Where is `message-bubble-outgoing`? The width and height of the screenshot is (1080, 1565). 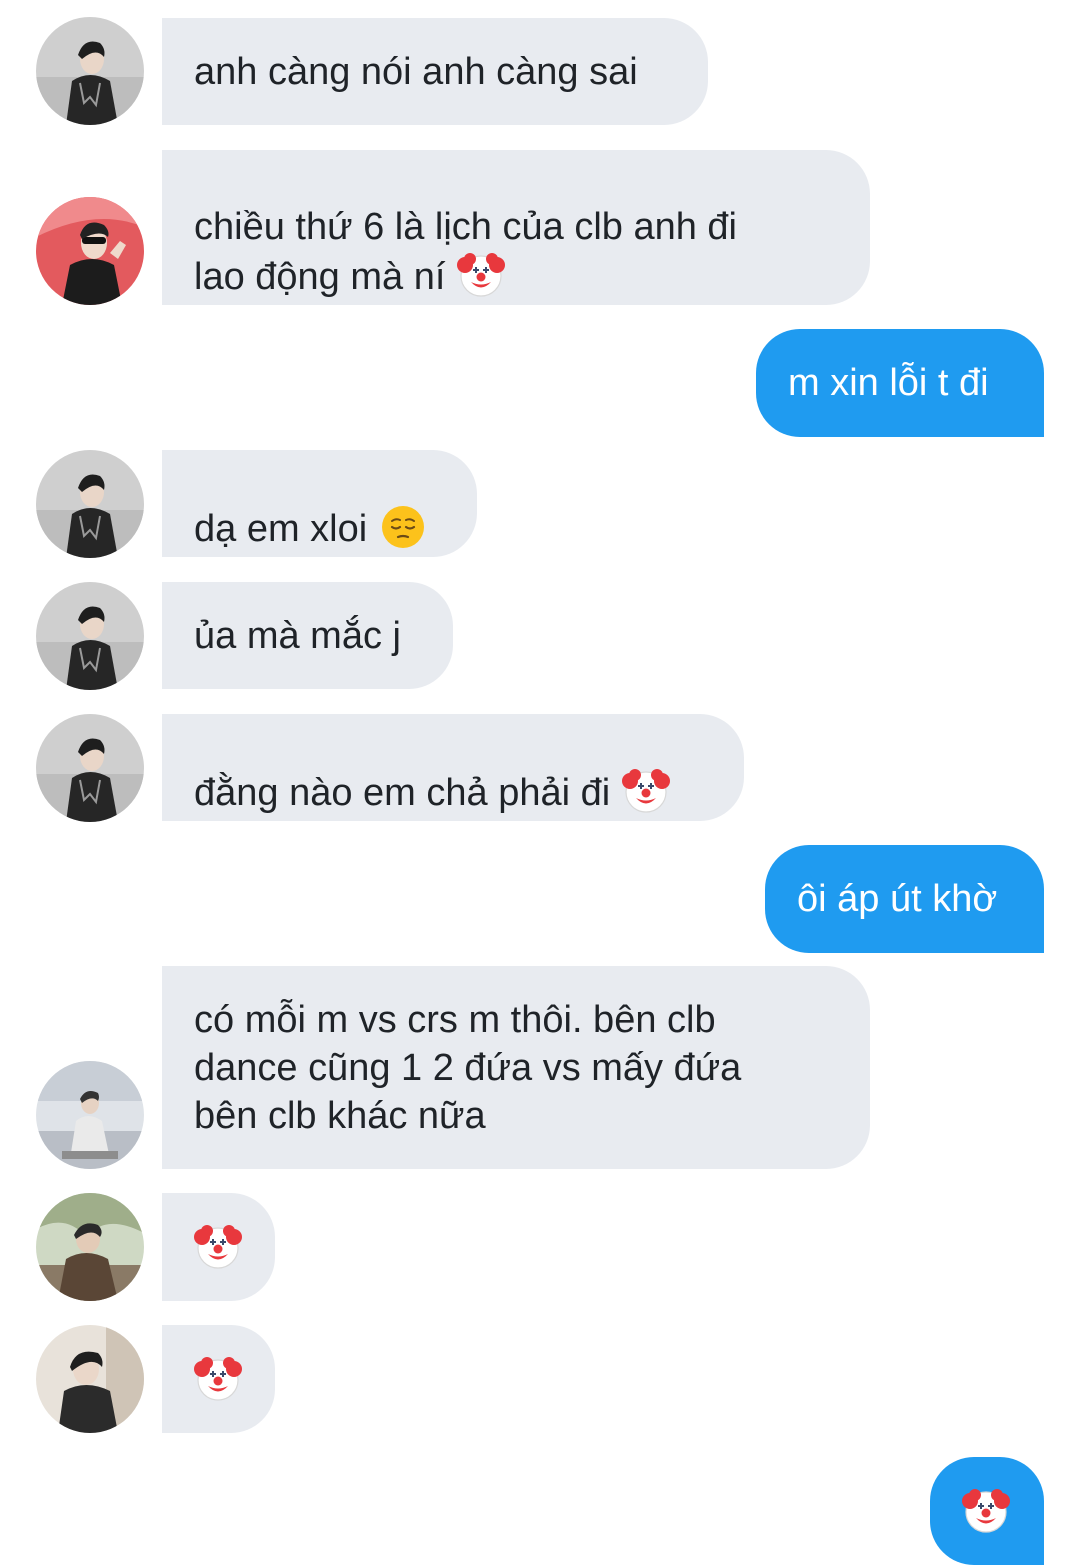 message-bubble-outgoing is located at coordinates (987, 1511).